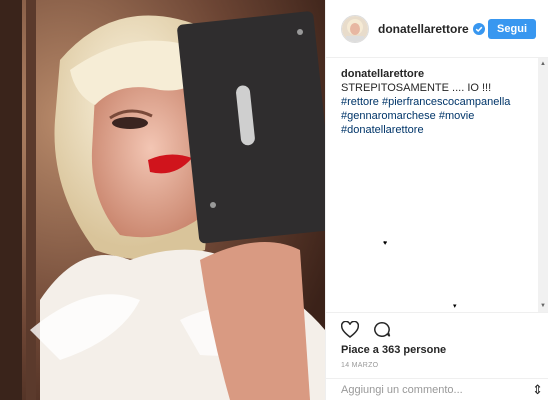 Image resolution: width=548 pixels, height=400 pixels. I want to click on follow-button: Segui, so click(512, 28).